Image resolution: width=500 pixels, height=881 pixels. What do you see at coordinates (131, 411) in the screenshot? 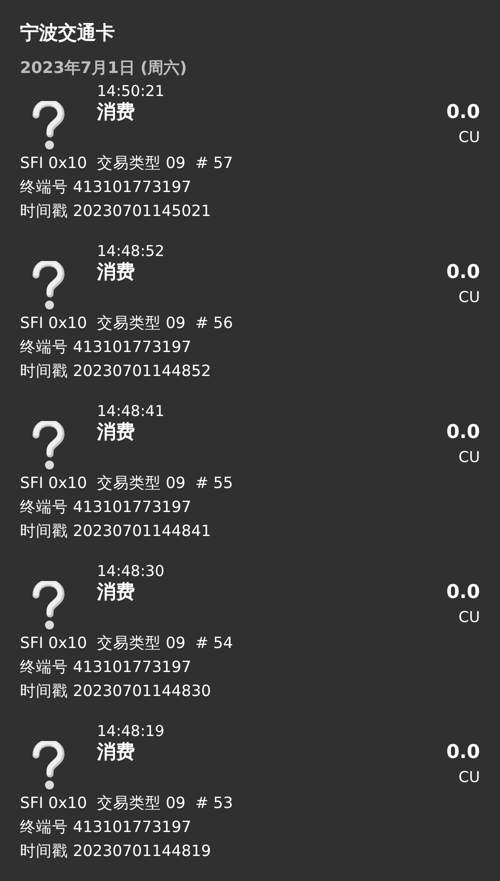
I see `transaction-time: 14:48:41` at bounding box center [131, 411].